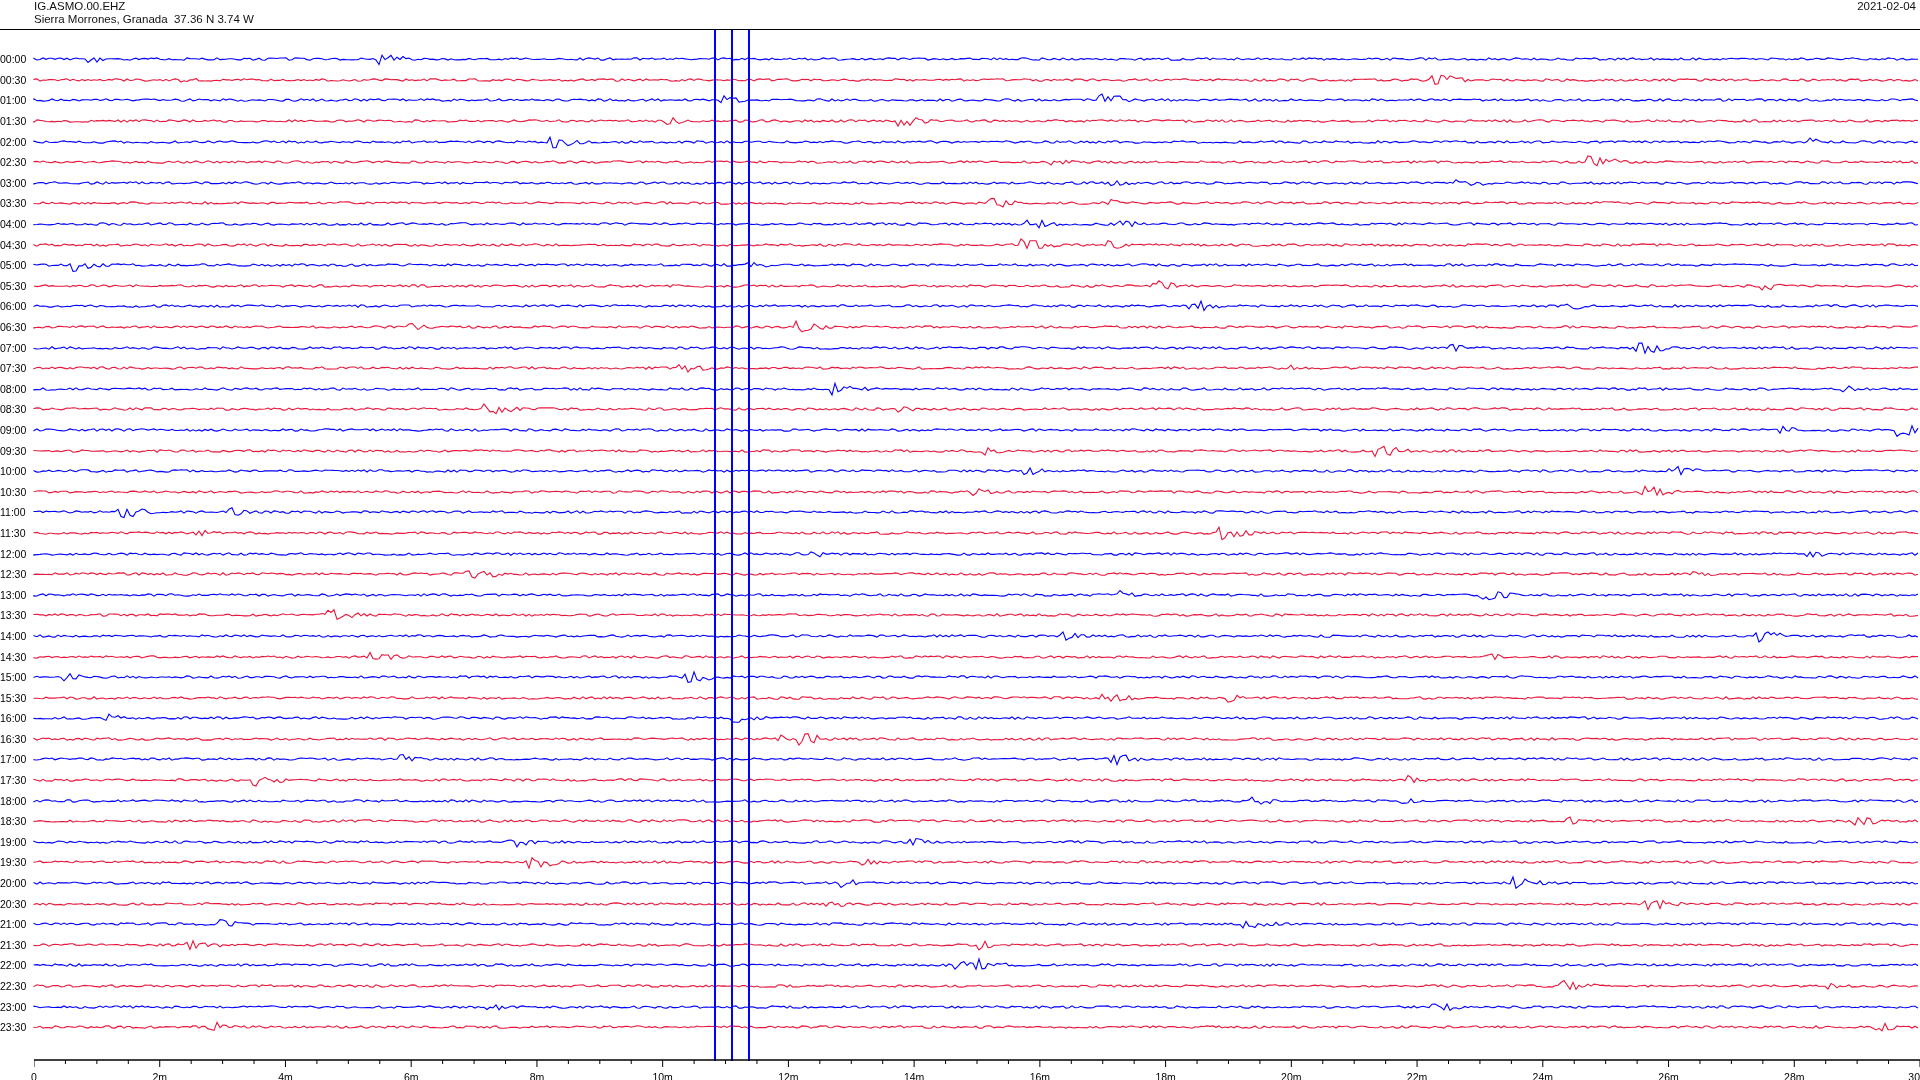 This screenshot has width=1920, height=1080. What do you see at coordinates (14, 1027) in the screenshot?
I see `time-label: 23:30` at bounding box center [14, 1027].